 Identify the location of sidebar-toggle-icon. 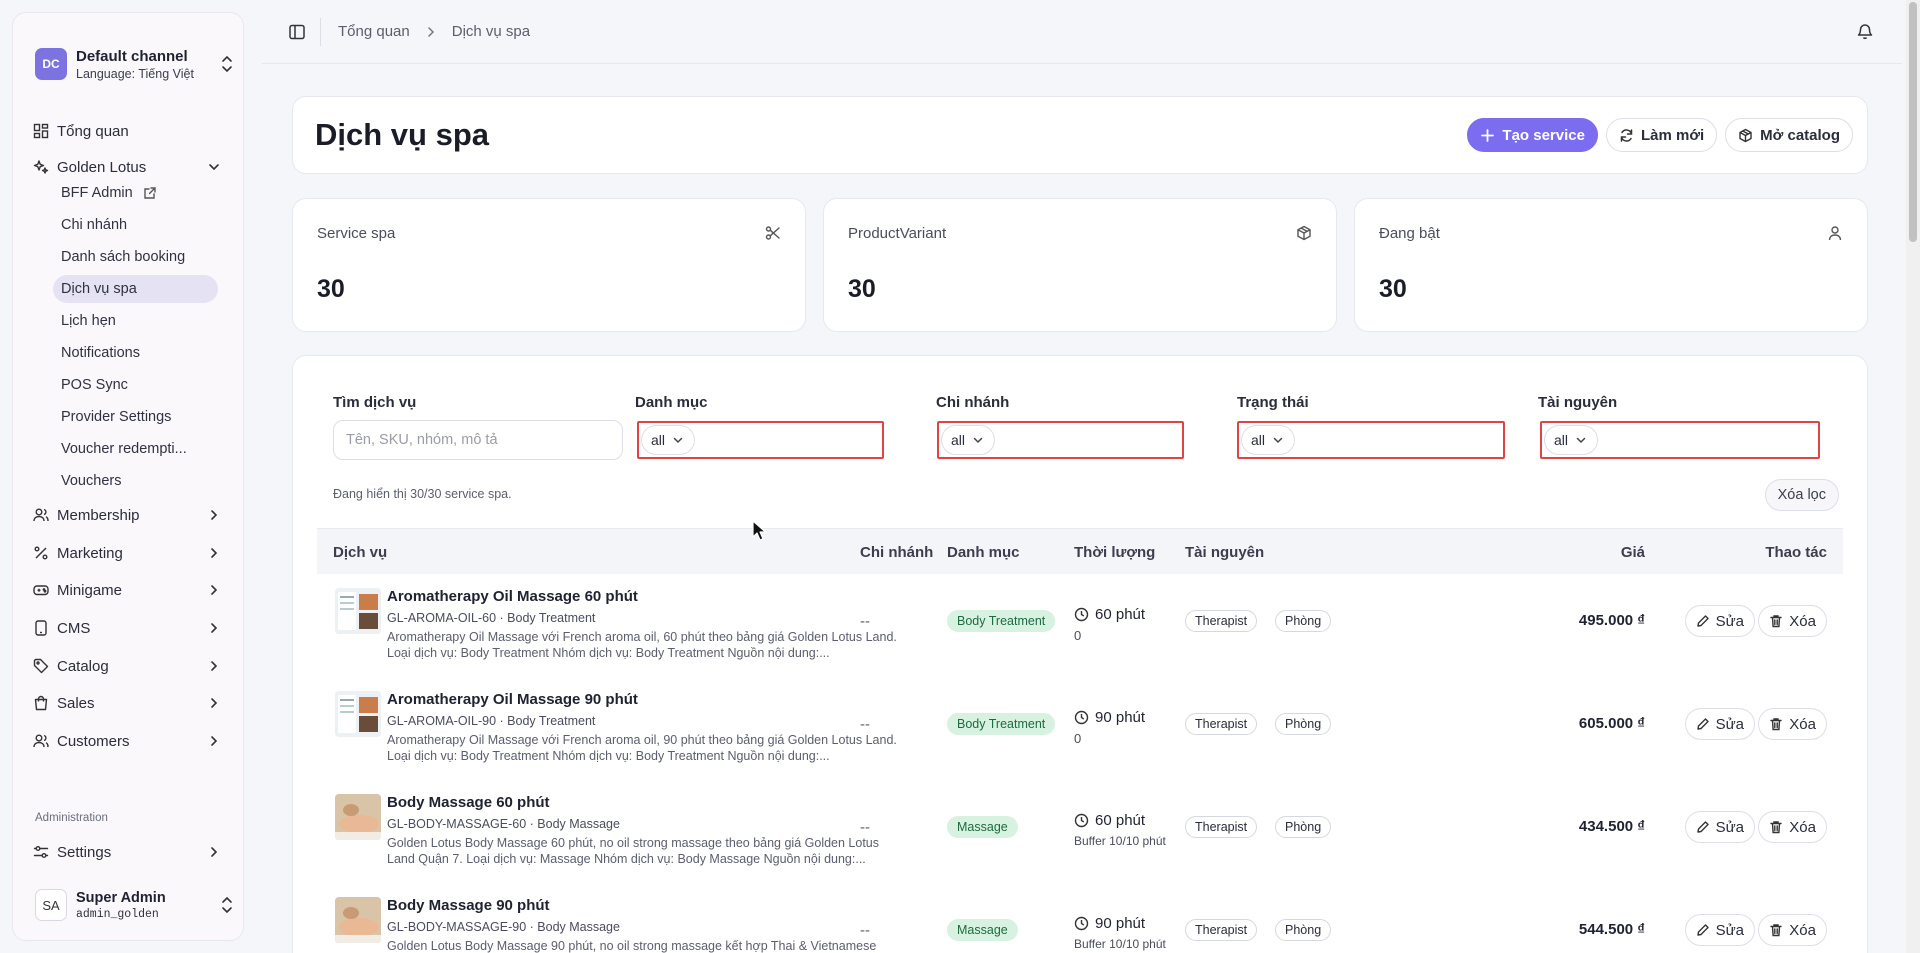
(297, 32).